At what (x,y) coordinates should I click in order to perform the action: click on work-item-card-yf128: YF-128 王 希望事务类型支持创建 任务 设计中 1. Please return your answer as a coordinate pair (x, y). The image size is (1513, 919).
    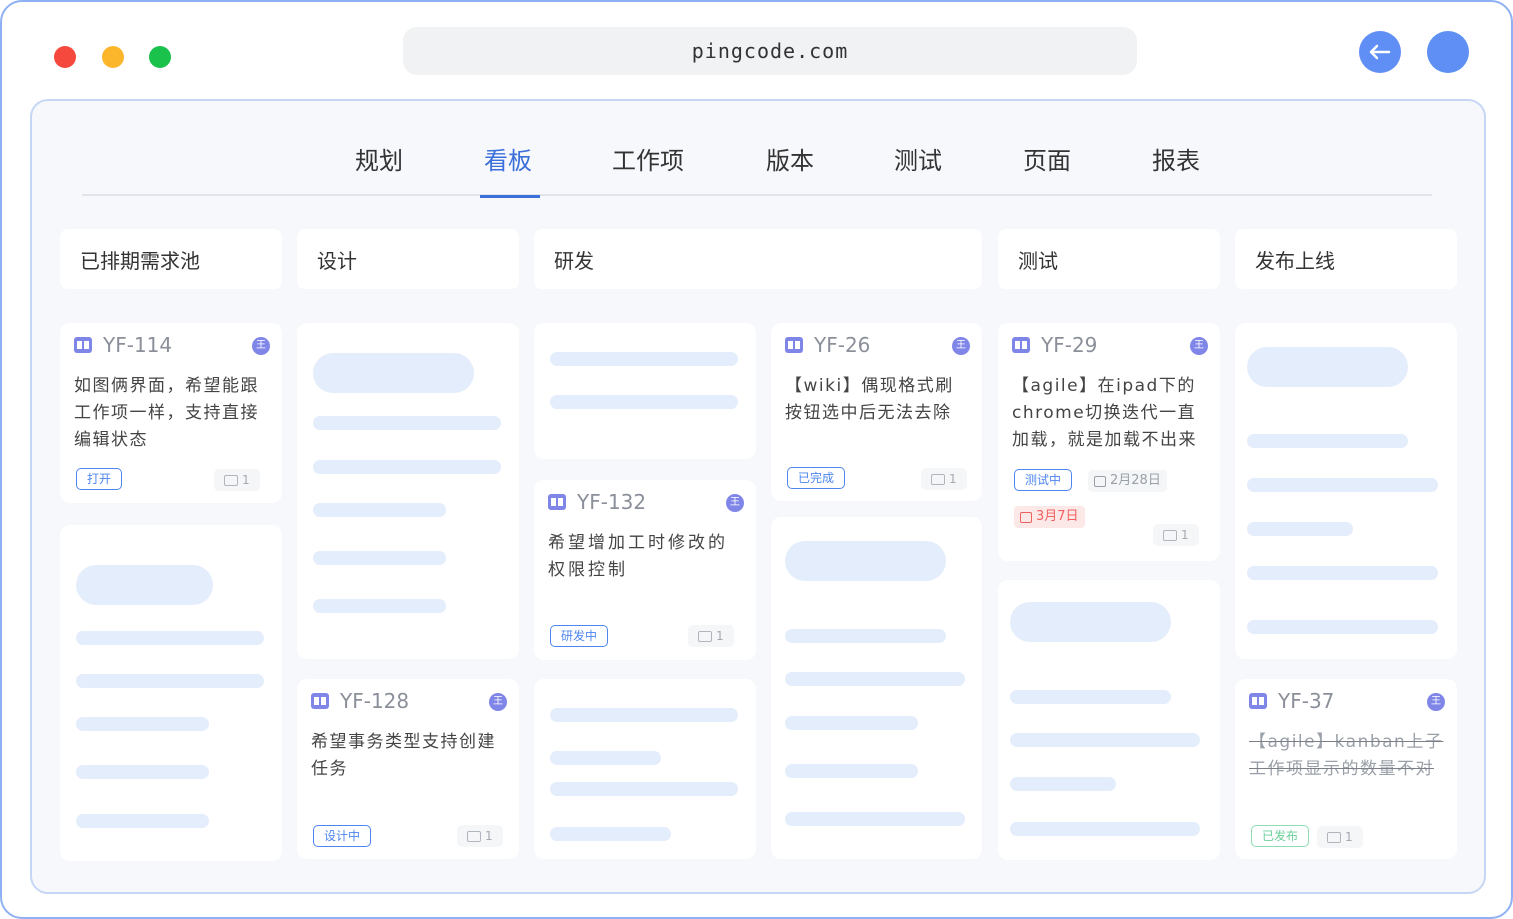
    Looking at the image, I should click on (408, 769).